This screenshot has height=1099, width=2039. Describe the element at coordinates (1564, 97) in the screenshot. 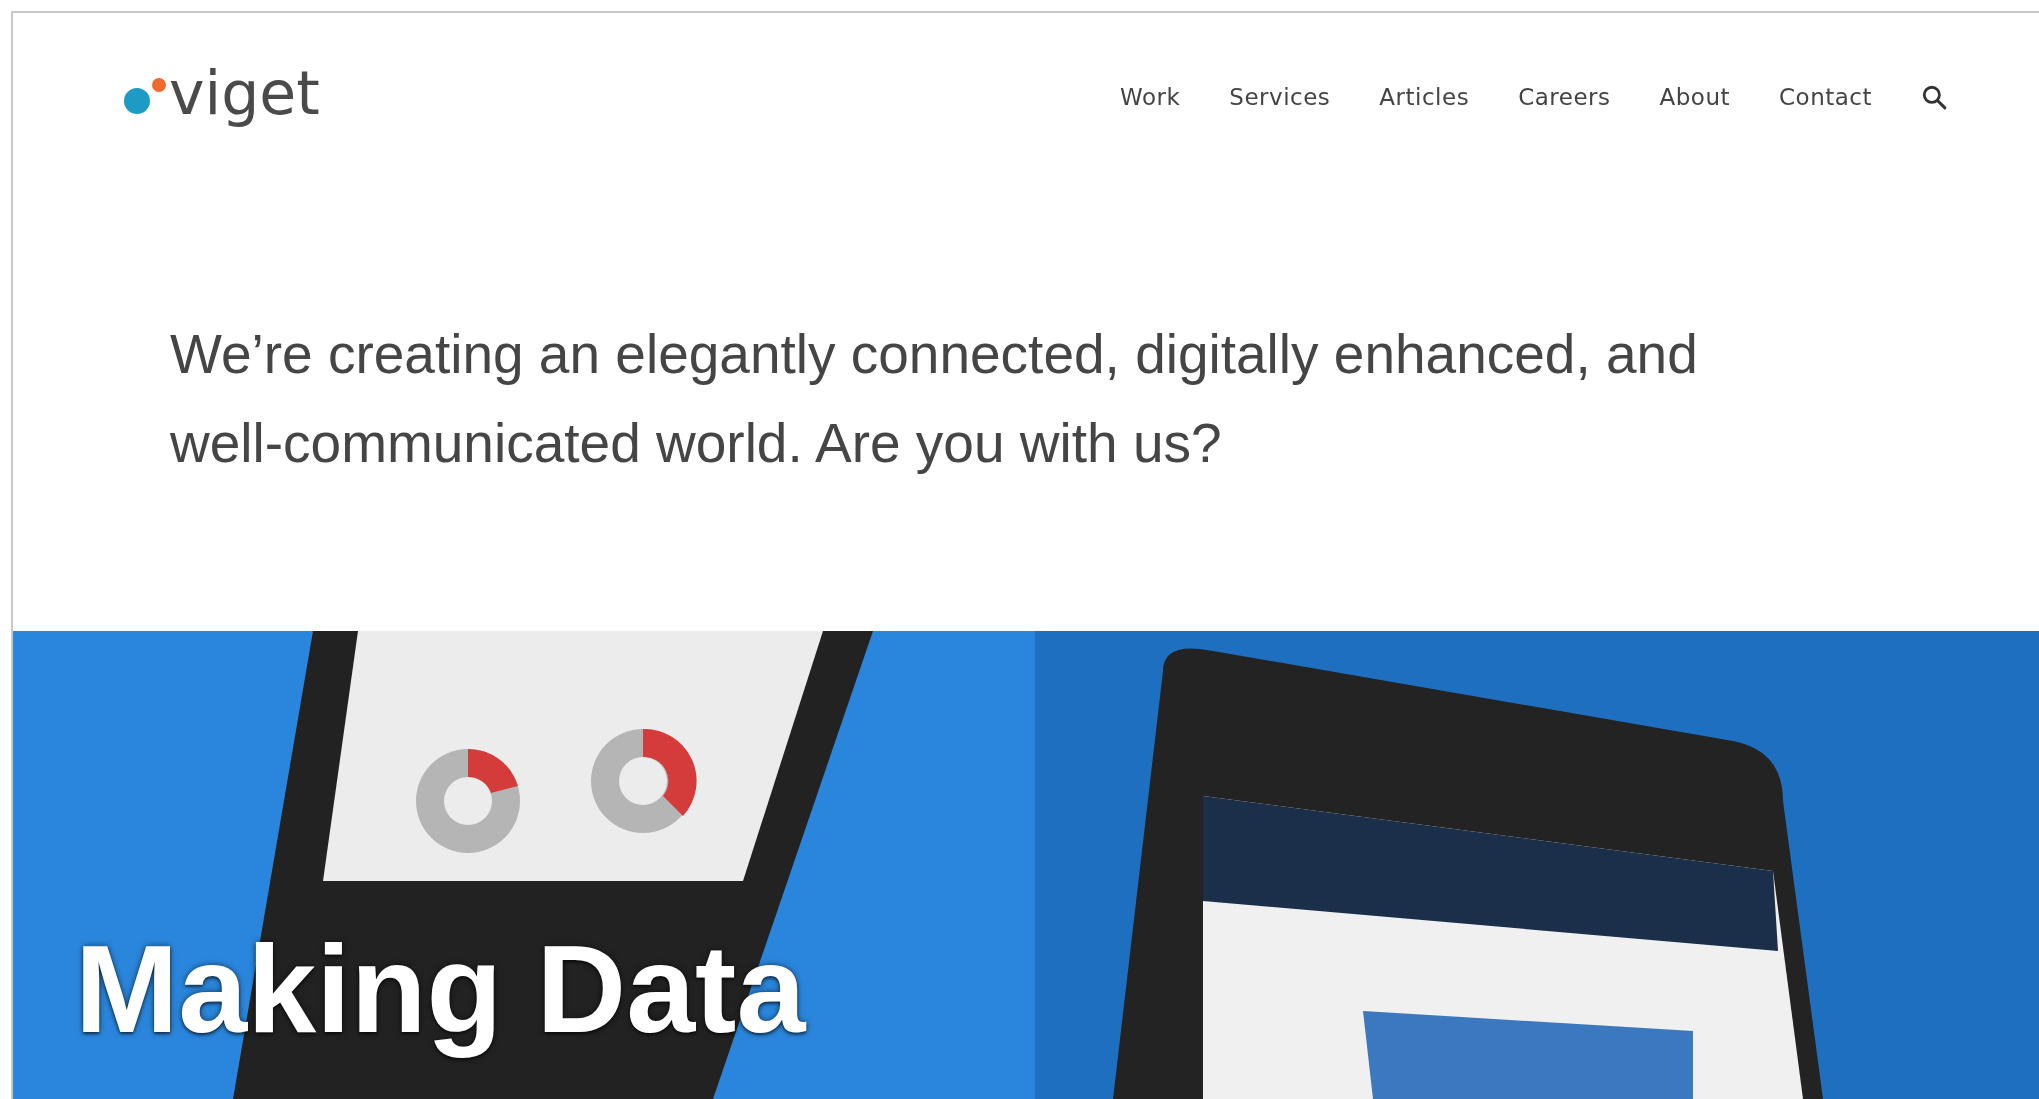

I see `nav-link: Careers` at that location.